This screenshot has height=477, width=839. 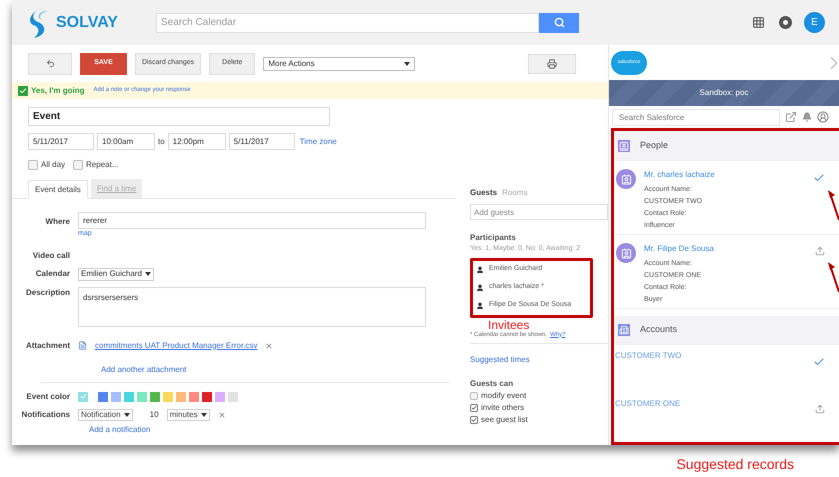 I want to click on more-actions-dropdown: More Actions, so click(x=339, y=63).